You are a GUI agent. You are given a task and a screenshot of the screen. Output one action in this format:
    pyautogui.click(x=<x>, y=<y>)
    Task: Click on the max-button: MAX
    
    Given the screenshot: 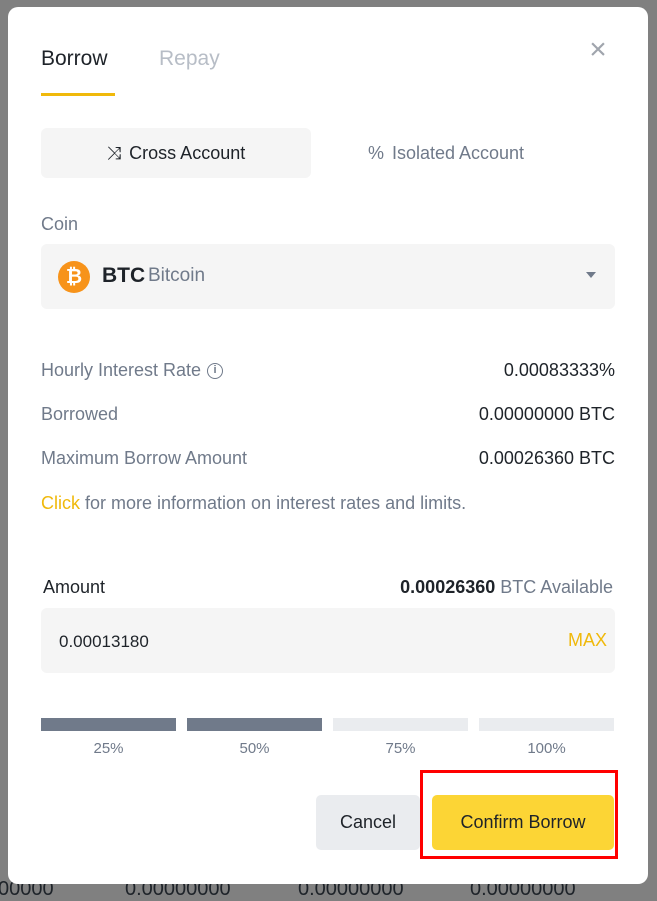 What is the action you would take?
    pyautogui.click(x=587, y=640)
    